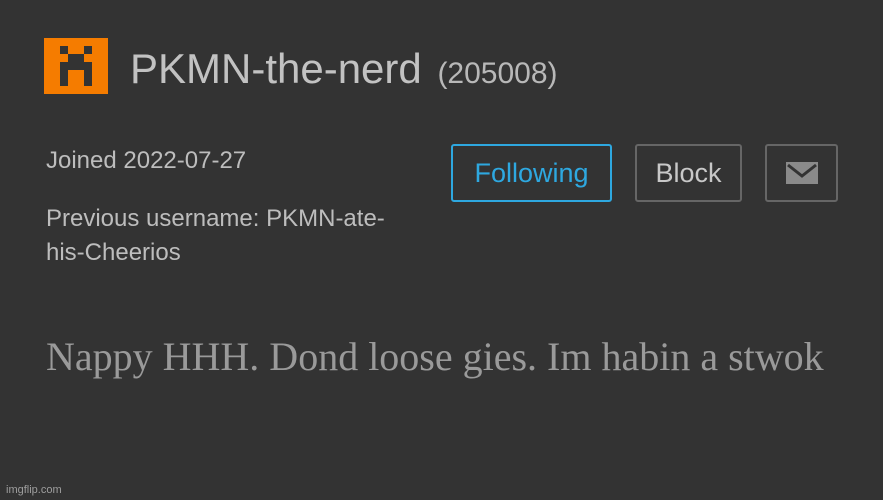  I want to click on pixel-creeper-icon, so click(76, 66).